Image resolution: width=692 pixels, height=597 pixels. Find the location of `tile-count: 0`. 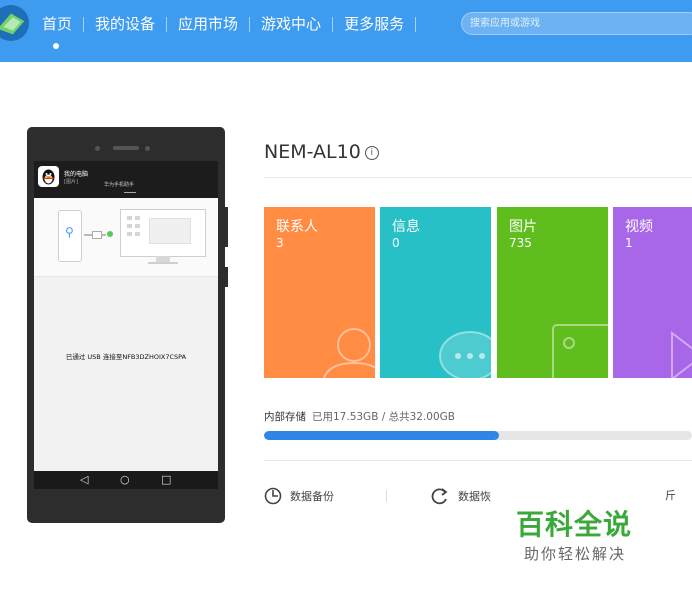

tile-count: 0 is located at coordinates (396, 243).